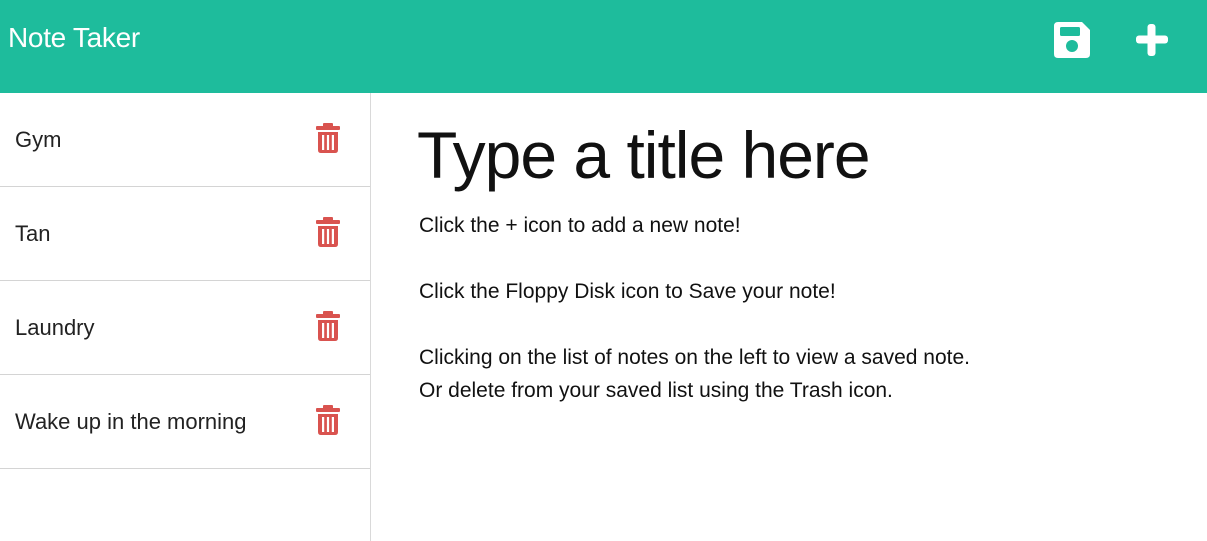 Image resolution: width=1207 pixels, height=541 pixels. I want to click on note-list-item: Wake up in the morning, so click(185, 422).